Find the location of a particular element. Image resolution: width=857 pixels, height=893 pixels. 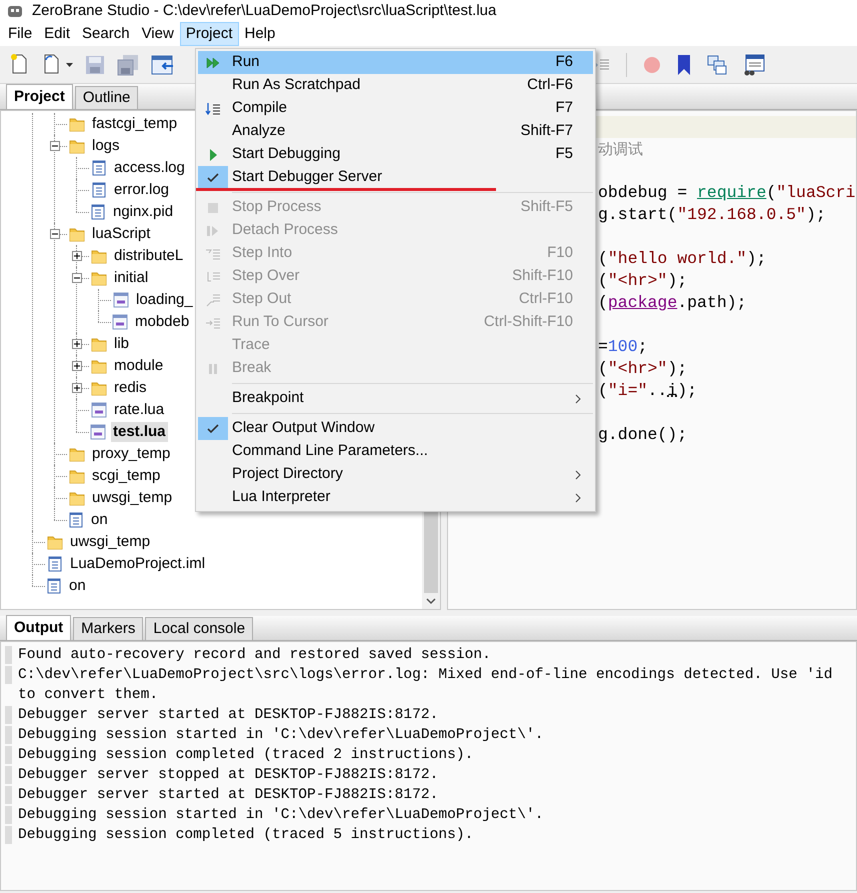

shortcut-label: F10 is located at coordinates (560, 253).